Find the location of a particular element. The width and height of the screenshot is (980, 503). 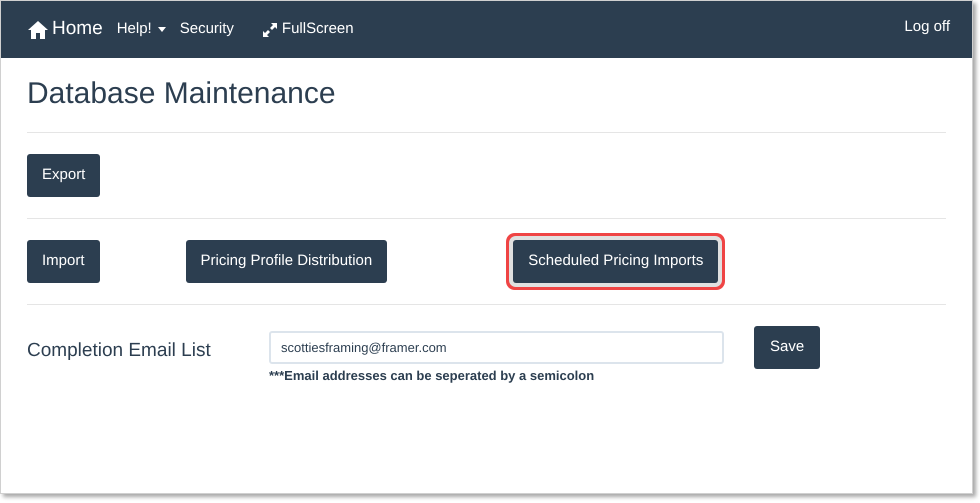

home-icon is located at coordinates (38, 30).